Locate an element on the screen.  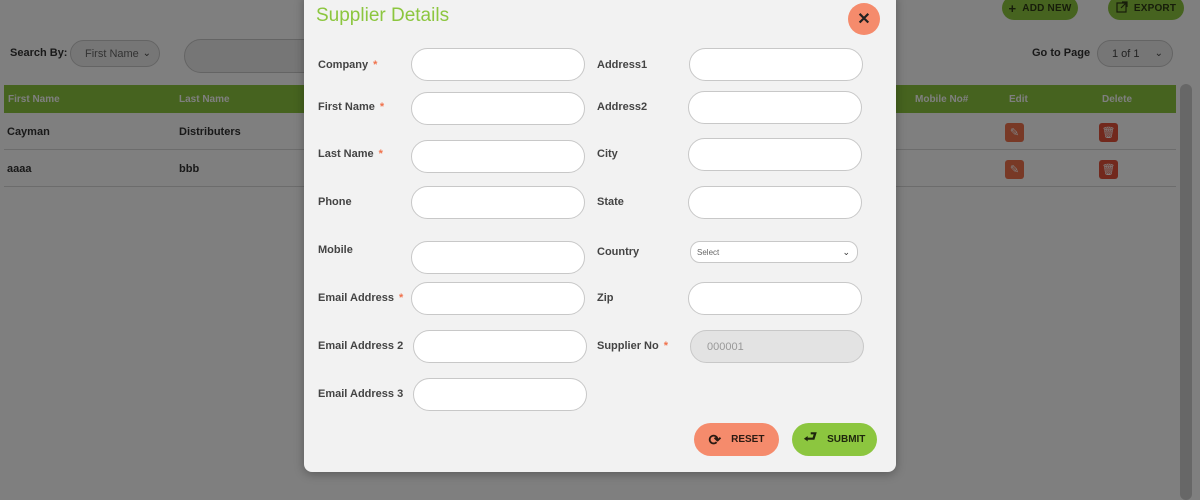
address2-field is located at coordinates (775, 107).